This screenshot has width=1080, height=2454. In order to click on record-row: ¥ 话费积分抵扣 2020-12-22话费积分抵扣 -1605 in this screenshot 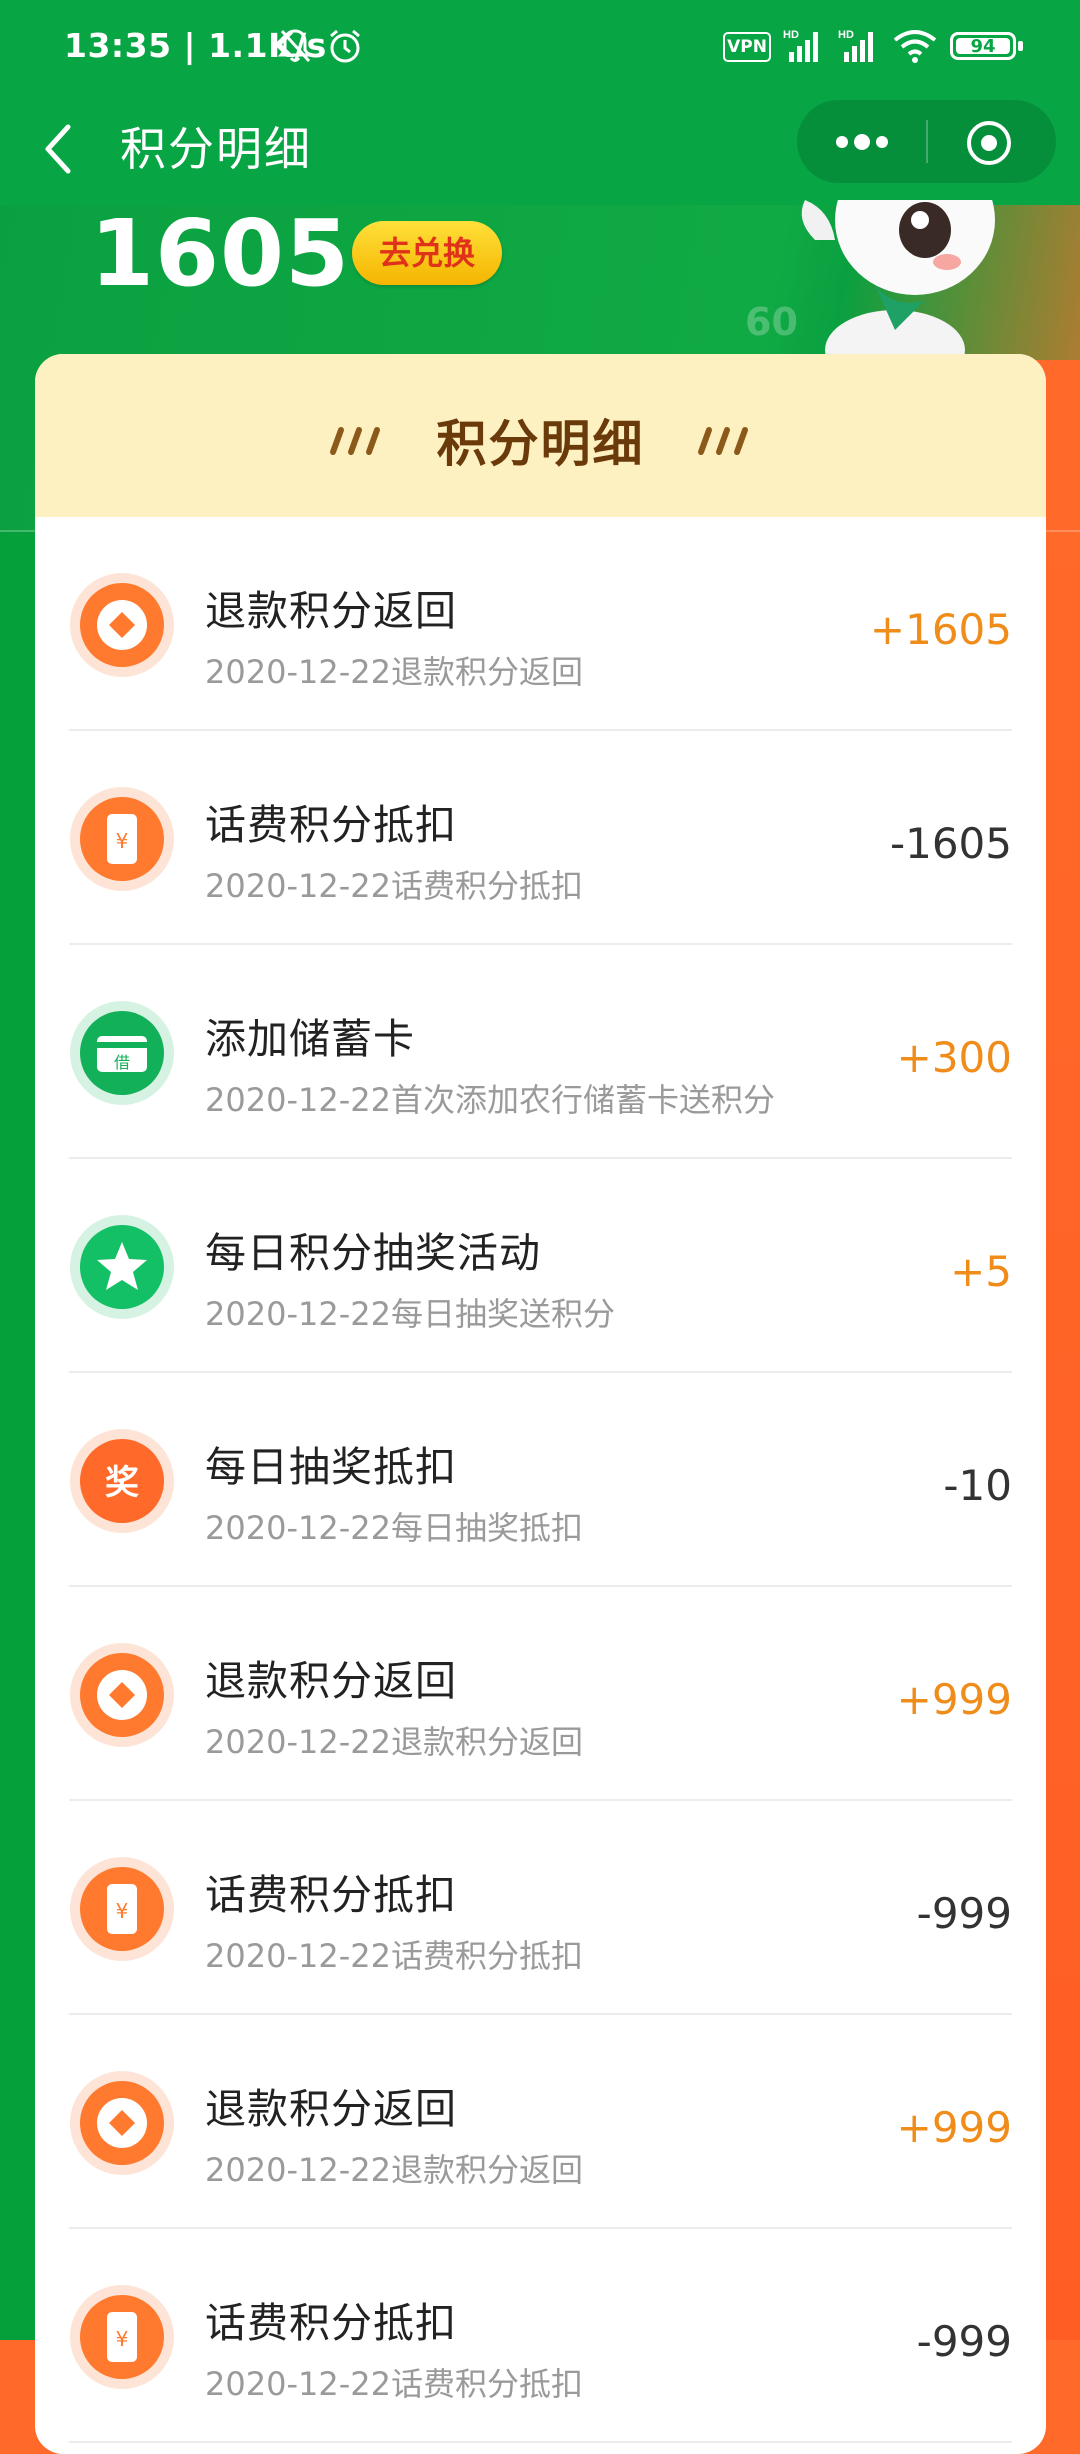, I will do `click(540, 838)`.